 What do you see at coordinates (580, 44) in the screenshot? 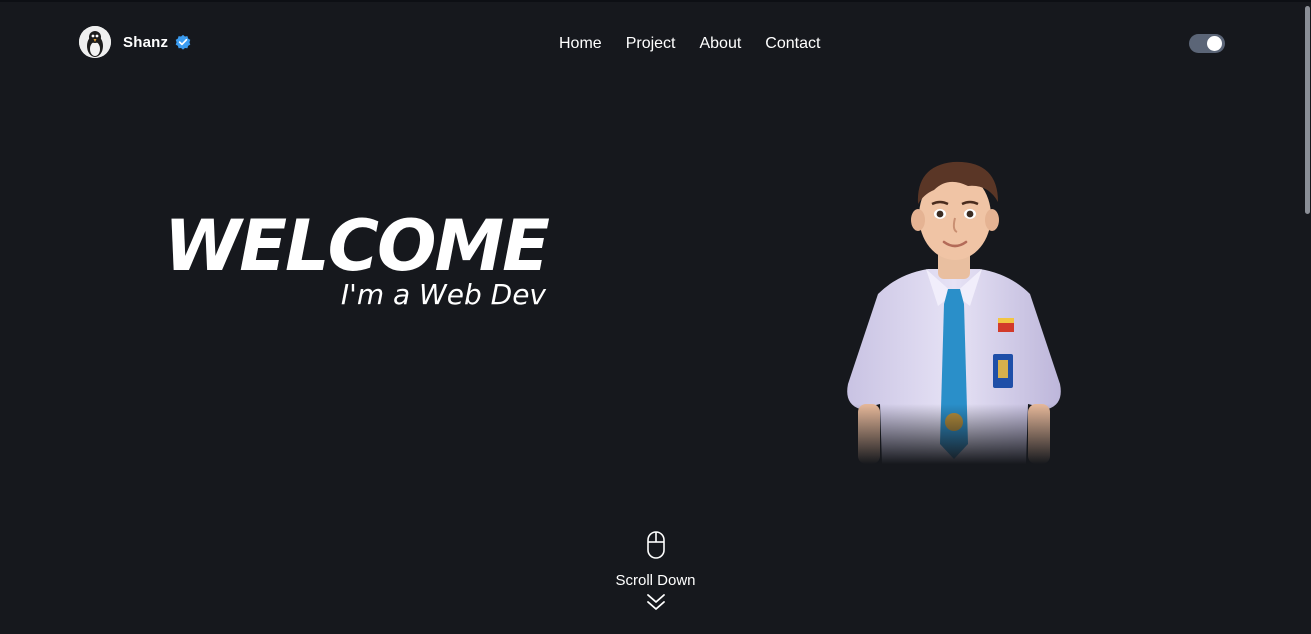
I see `nav-home: Home` at bounding box center [580, 44].